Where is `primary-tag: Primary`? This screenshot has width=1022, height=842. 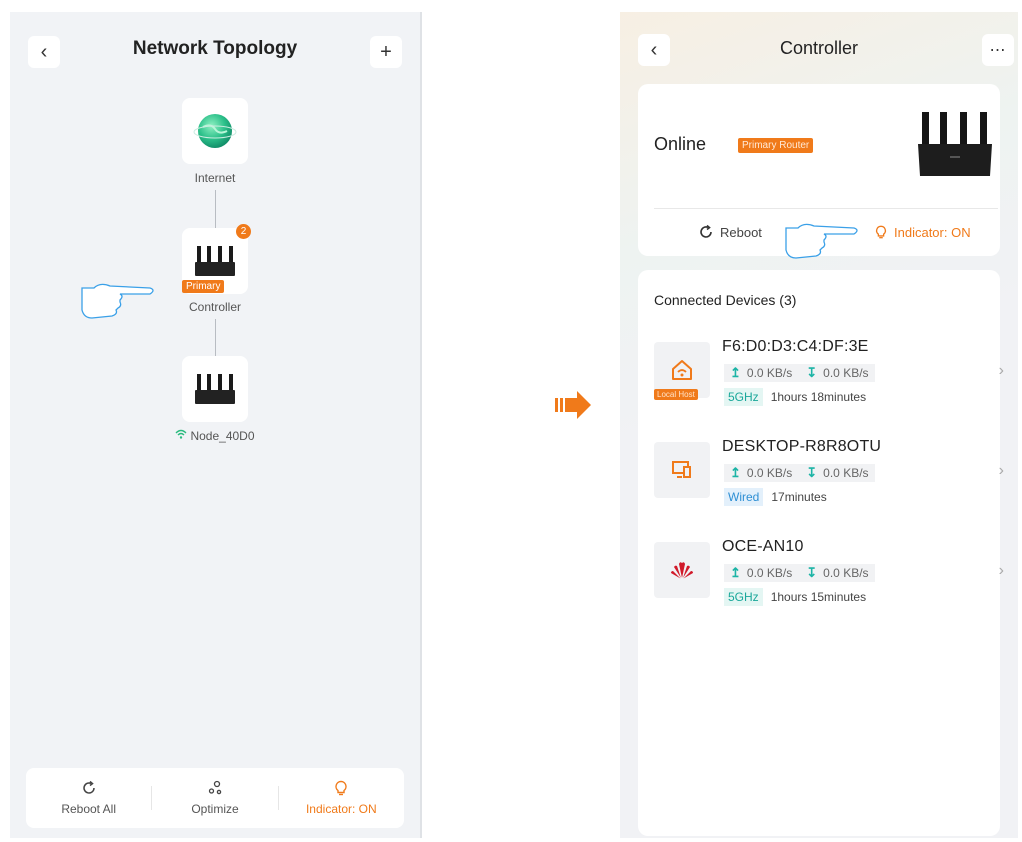 primary-tag: Primary is located at coordinates (203, 286).